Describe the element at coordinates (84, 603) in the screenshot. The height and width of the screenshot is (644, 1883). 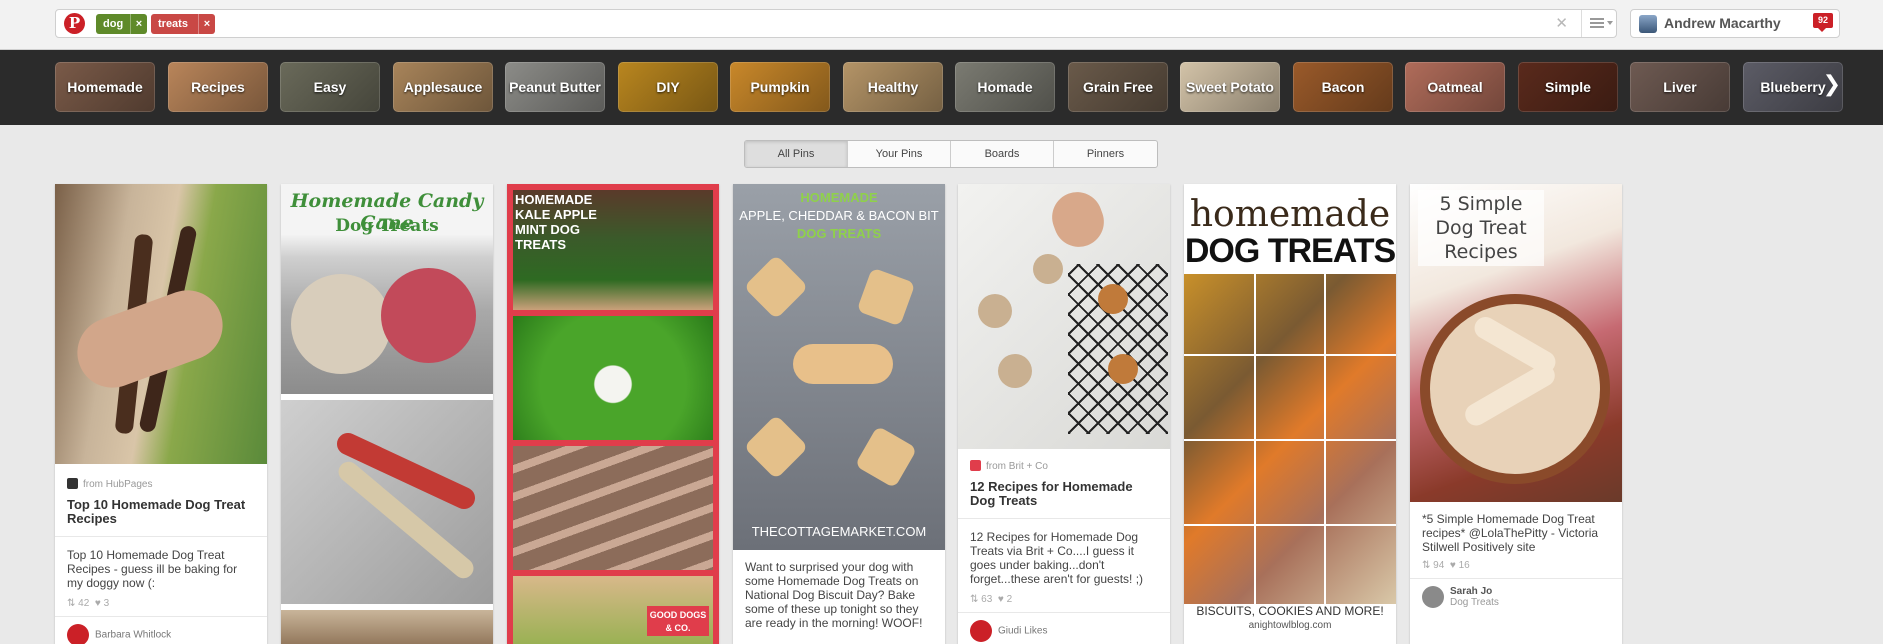
I see `repin-count: 42` at that location.